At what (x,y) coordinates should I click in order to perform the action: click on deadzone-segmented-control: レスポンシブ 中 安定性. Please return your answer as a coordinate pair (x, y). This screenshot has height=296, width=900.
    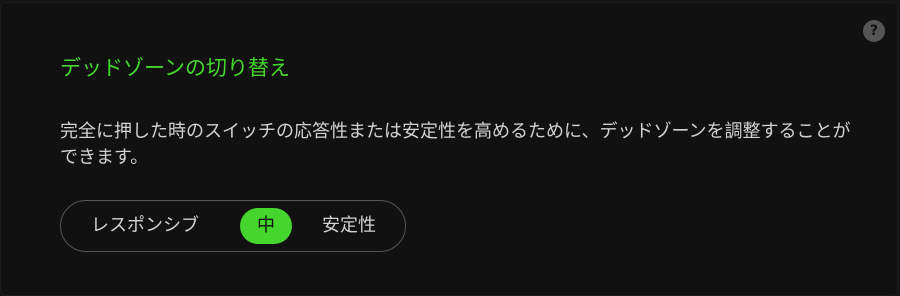
    Looking at the image, I should click on (233, 226).